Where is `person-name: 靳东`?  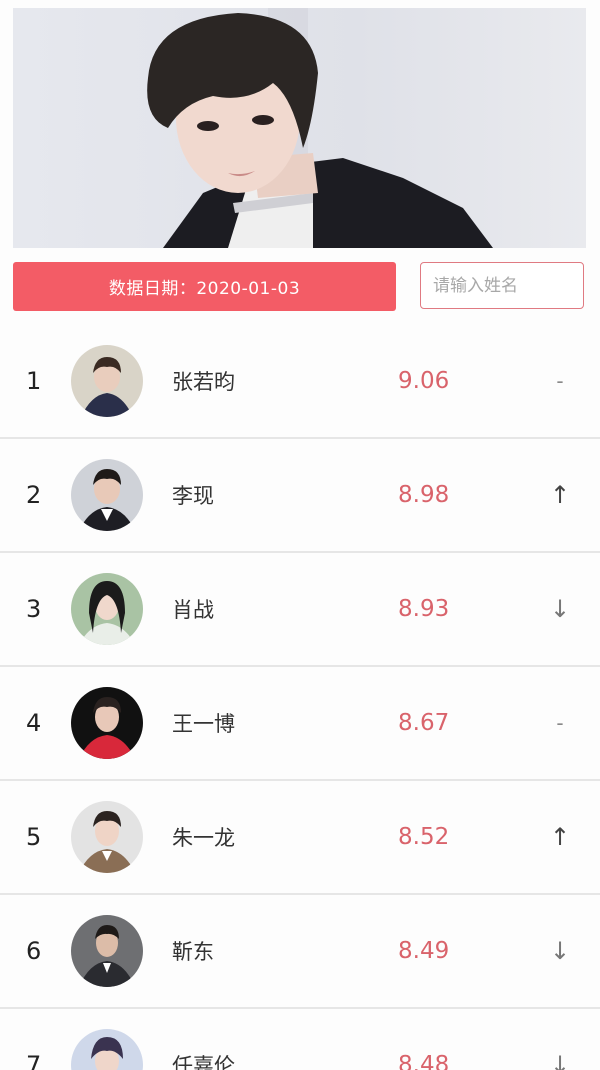 person-name: 靳东 is located at coordinates (193, 952).